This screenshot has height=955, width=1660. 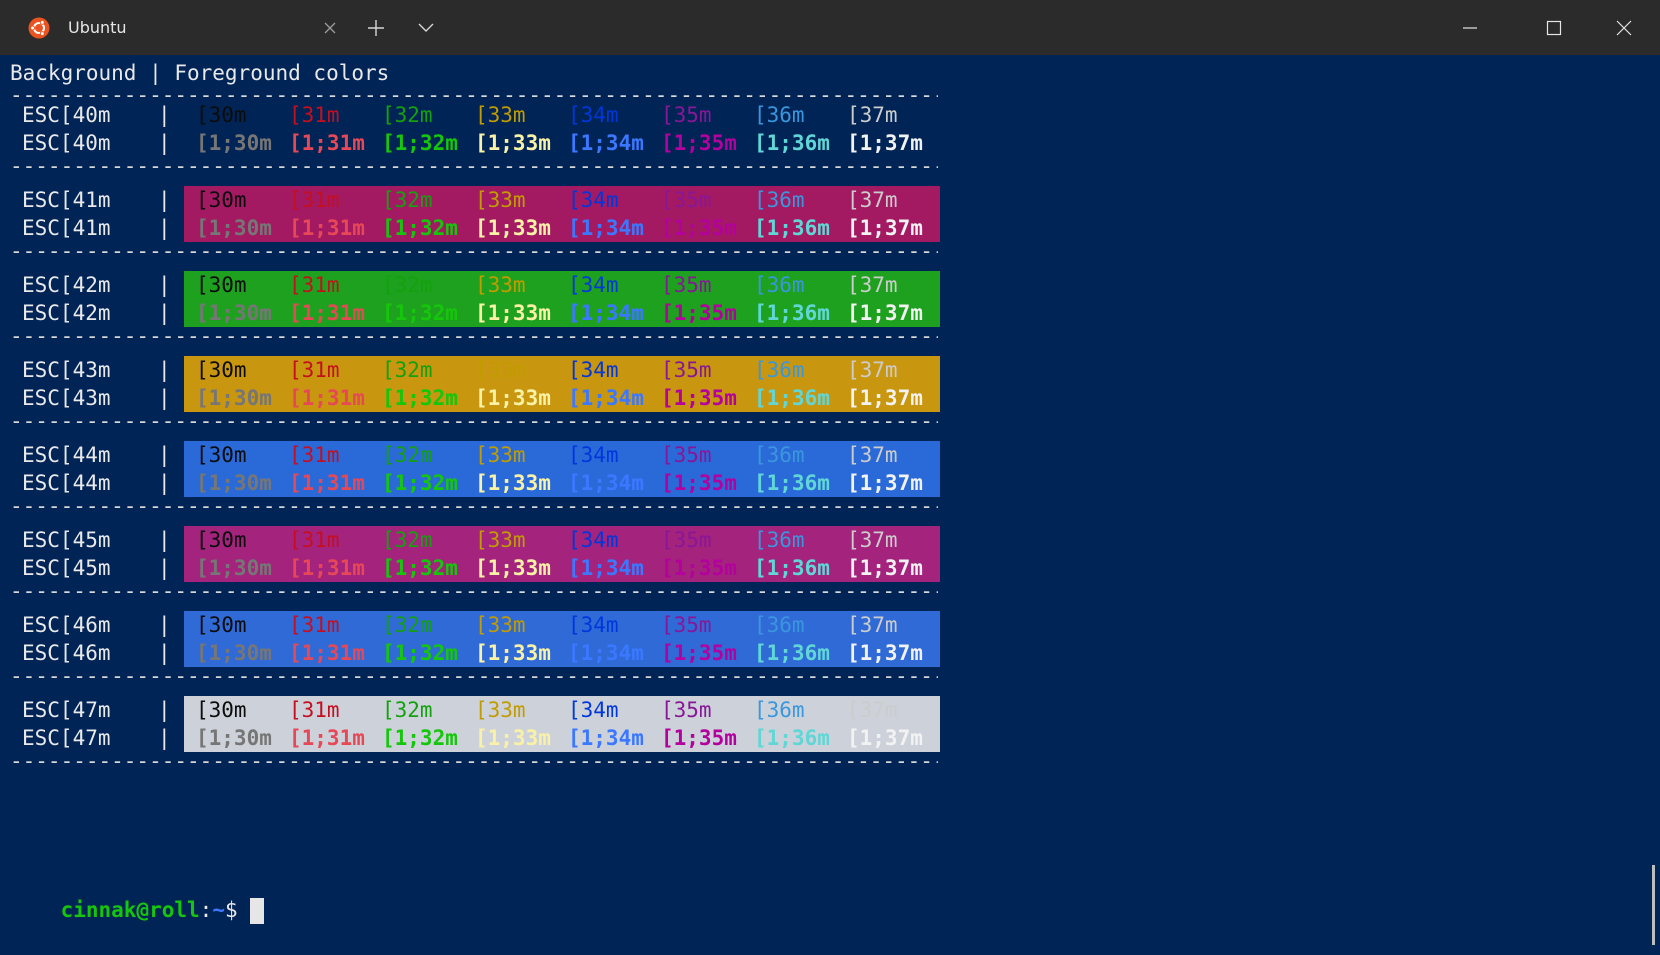 I want to click on maximize-icon, so click(x=1554, y=27).